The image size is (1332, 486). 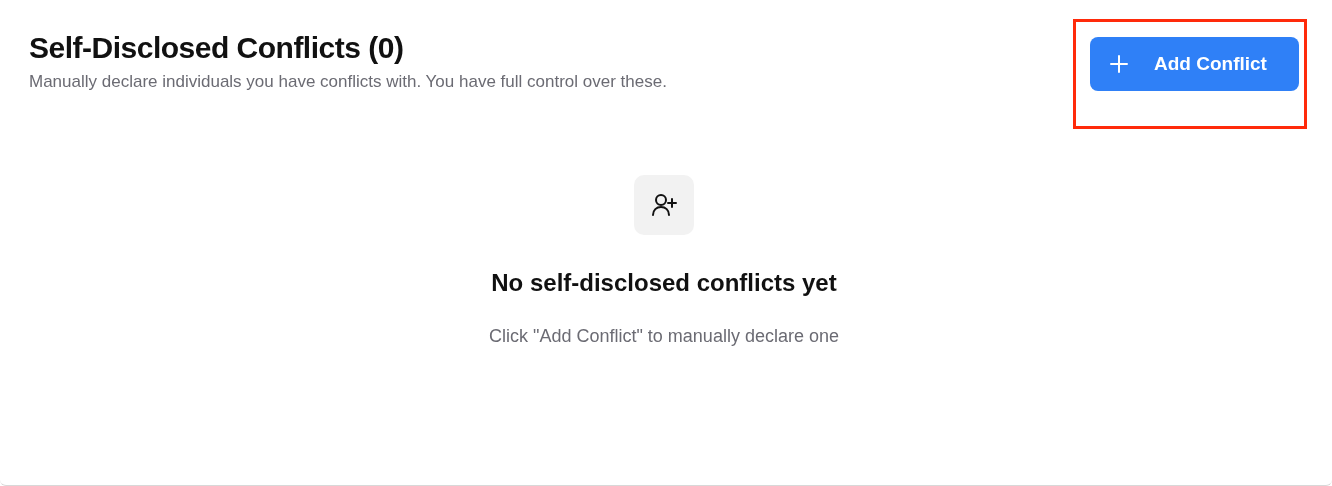 I want to click on page-subtitle: Manually declare individuals you have conflicts with. You have full control over these., so click(x=348, y=82).